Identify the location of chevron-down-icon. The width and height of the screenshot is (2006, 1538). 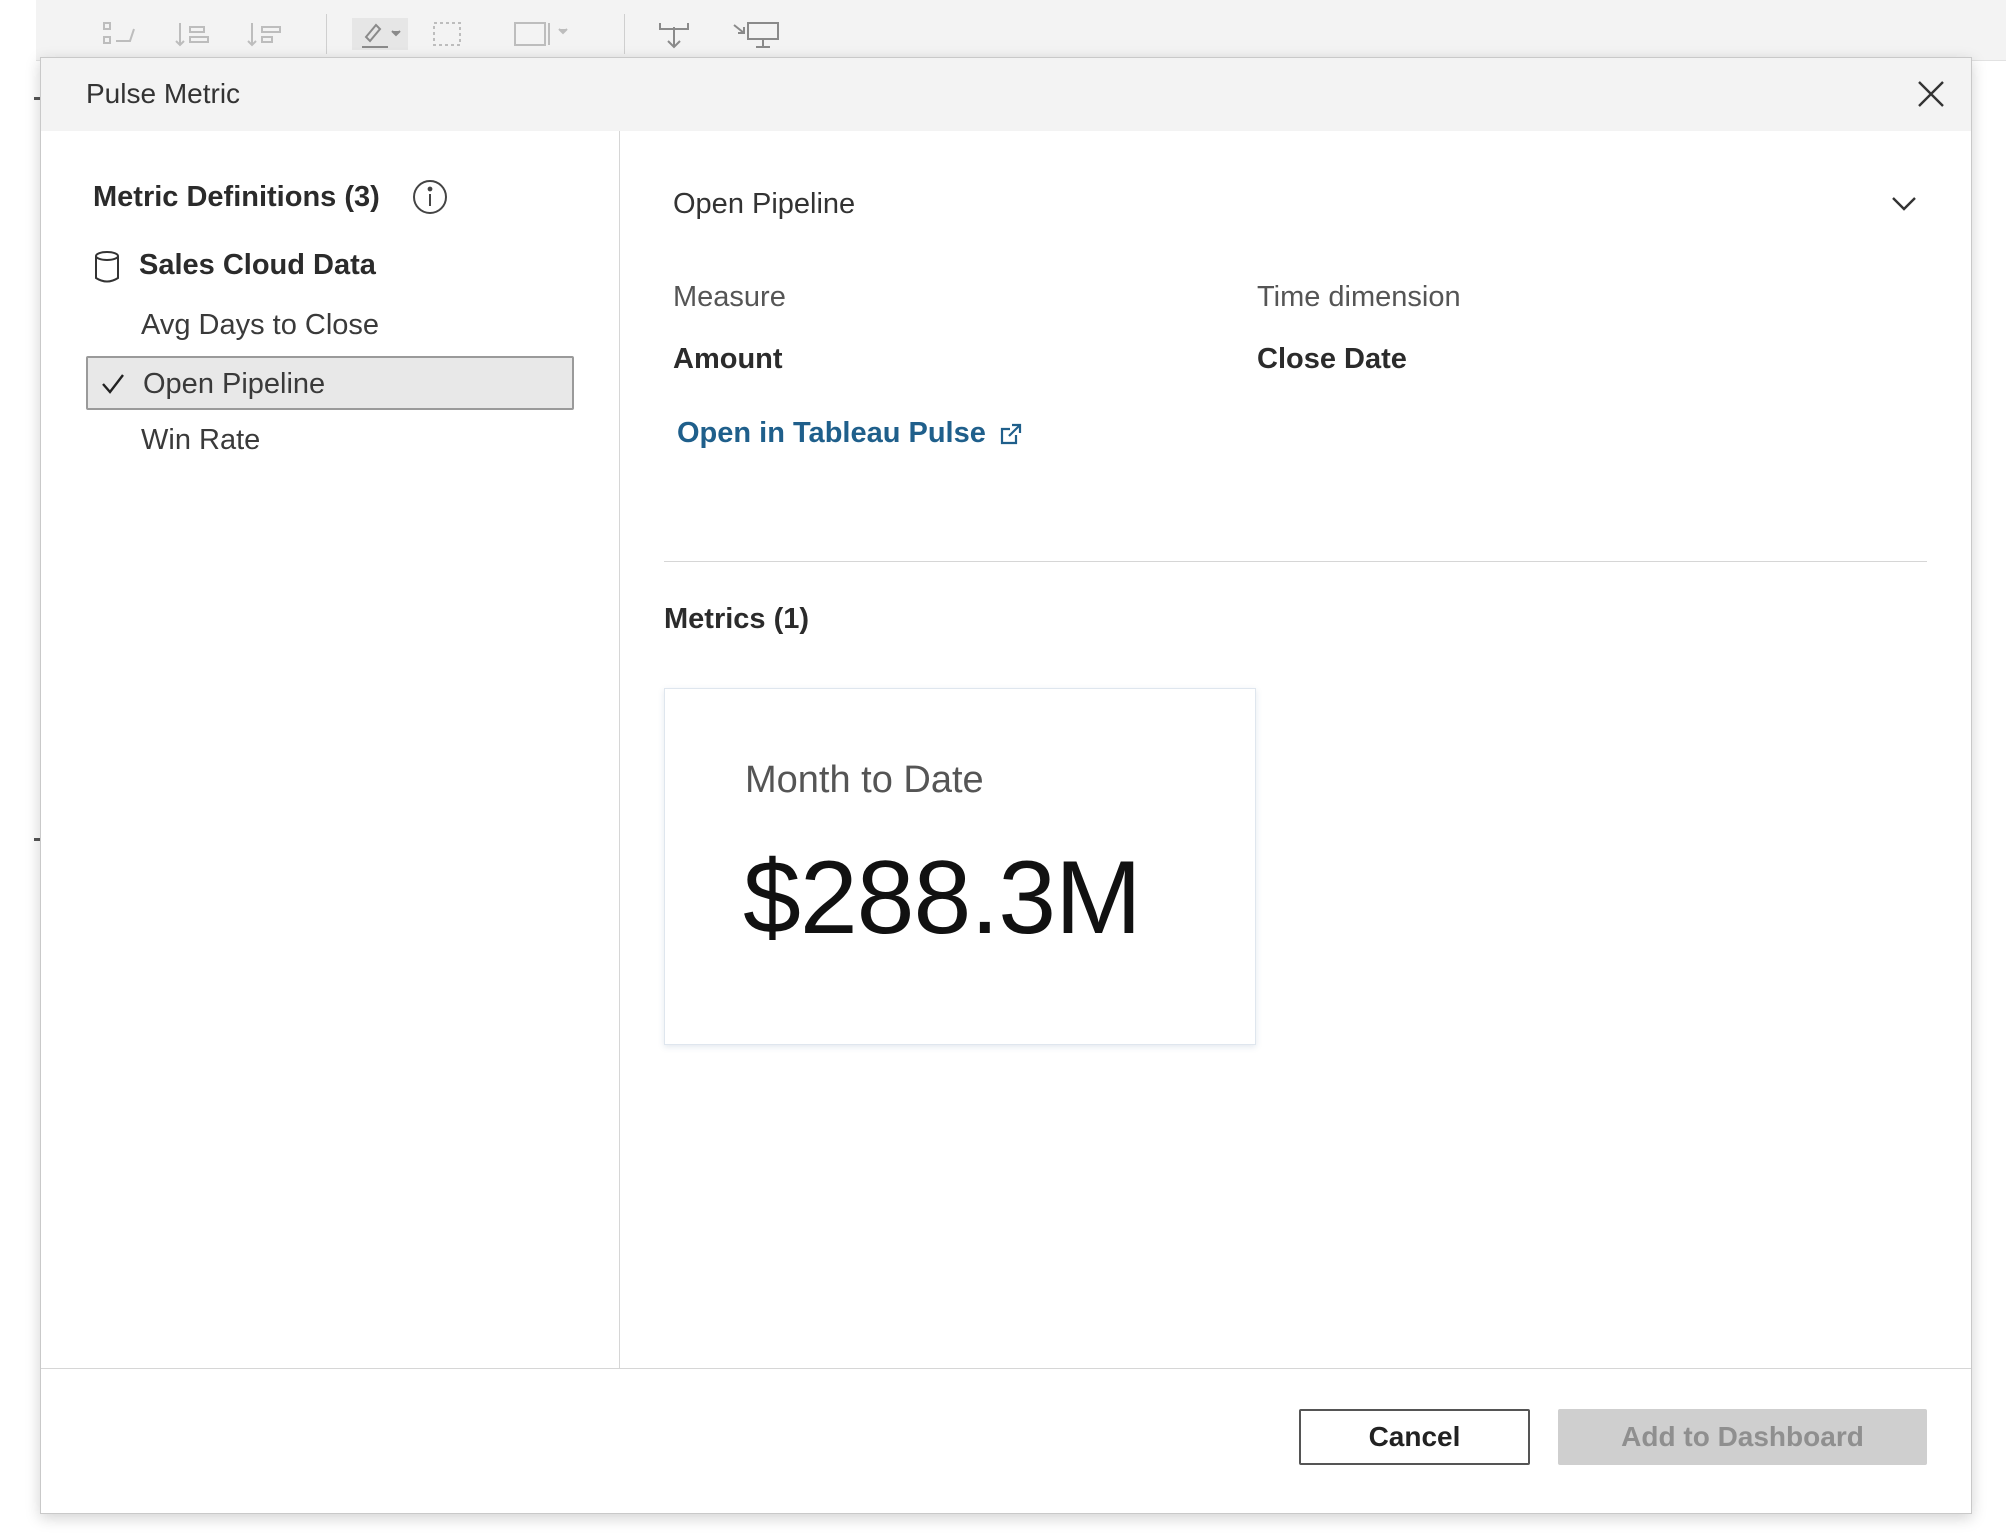
(1904, 203).